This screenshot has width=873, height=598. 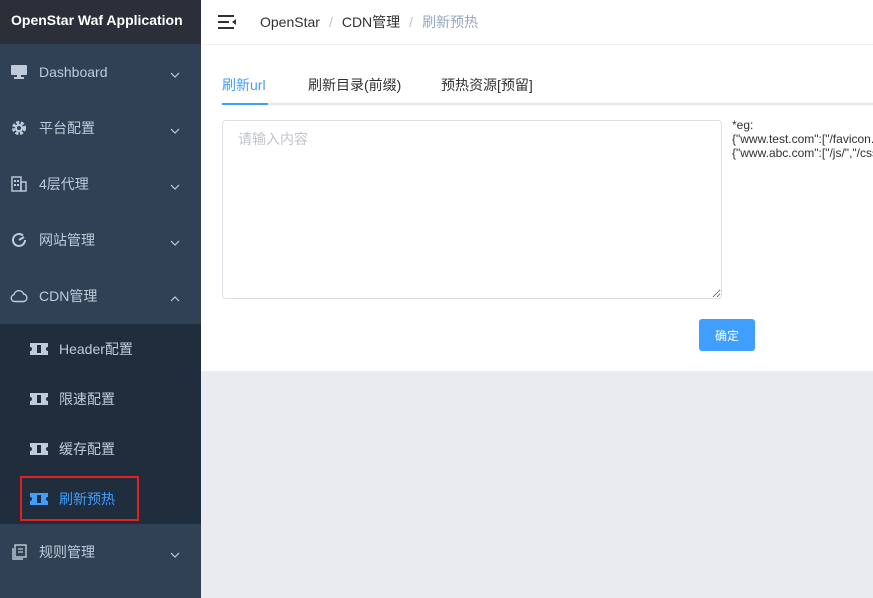 I want to click on tab-preheat-resources: 预热资源[预留], so click(x=487, y=88).